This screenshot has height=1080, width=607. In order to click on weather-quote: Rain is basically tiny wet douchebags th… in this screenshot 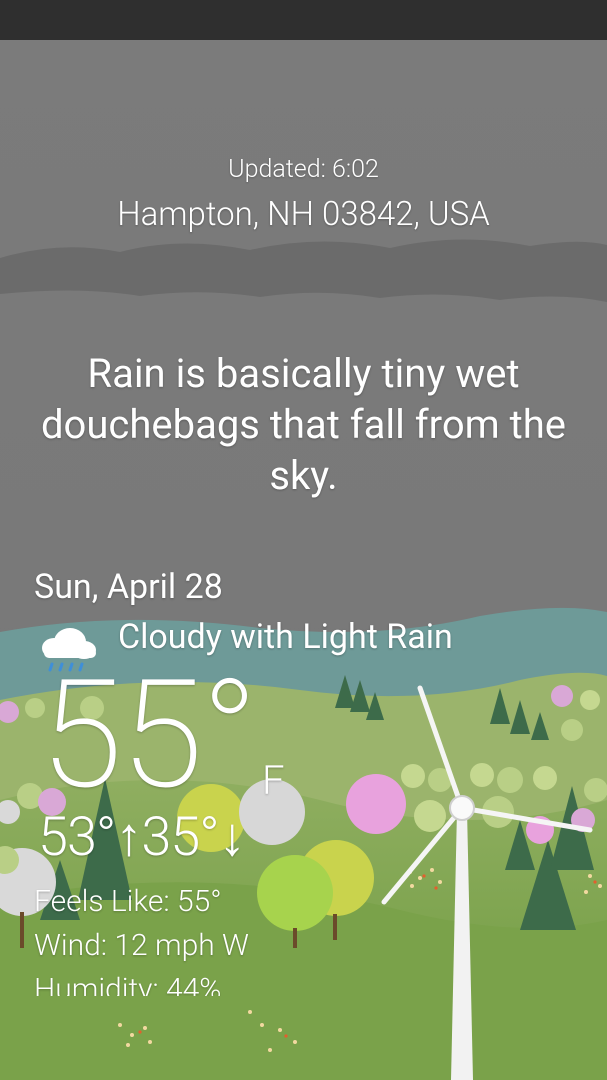, I will do `click(303, 424)`.